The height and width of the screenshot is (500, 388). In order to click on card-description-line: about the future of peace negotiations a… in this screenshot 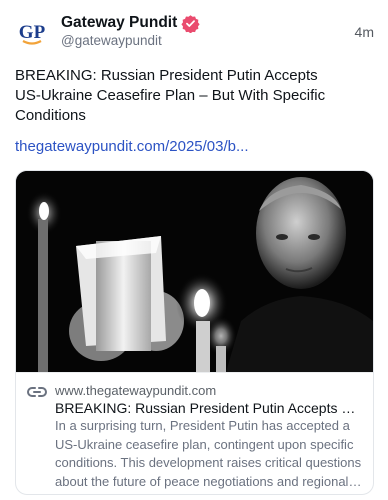, I will do `click(210, 481)`.